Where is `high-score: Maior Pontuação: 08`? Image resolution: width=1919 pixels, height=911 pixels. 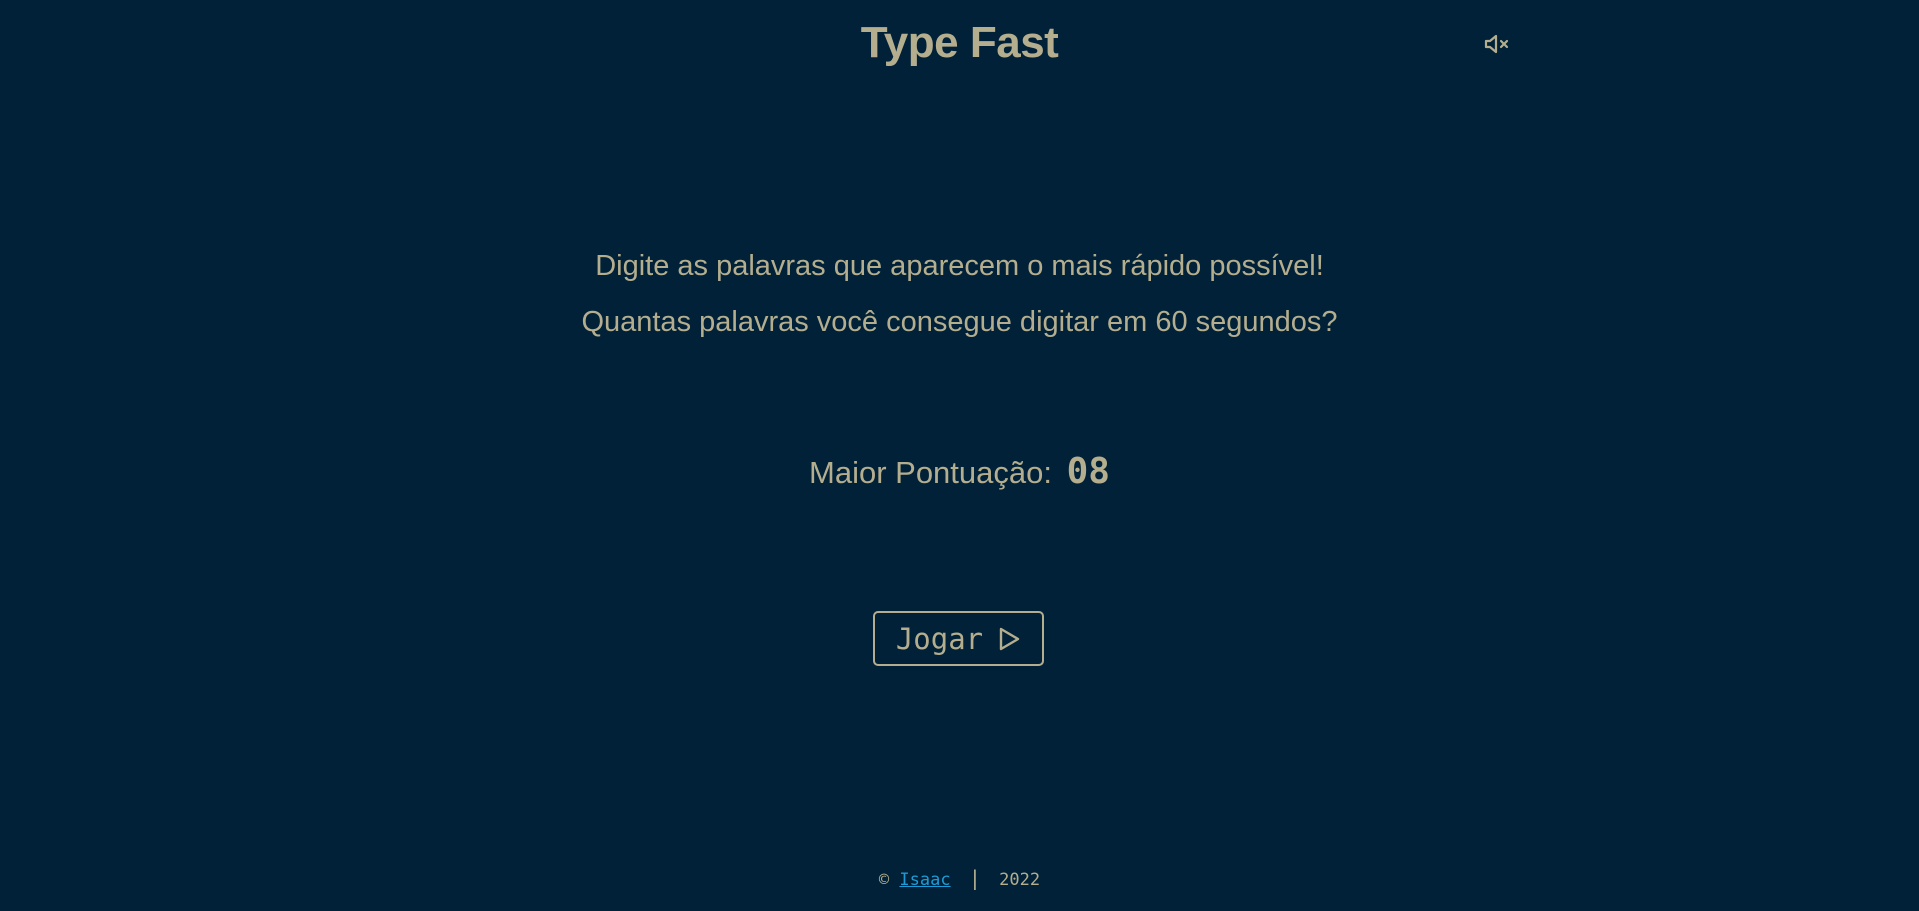
high-score: Maior Pontuação: 08 is located at coordinates (959, 472).